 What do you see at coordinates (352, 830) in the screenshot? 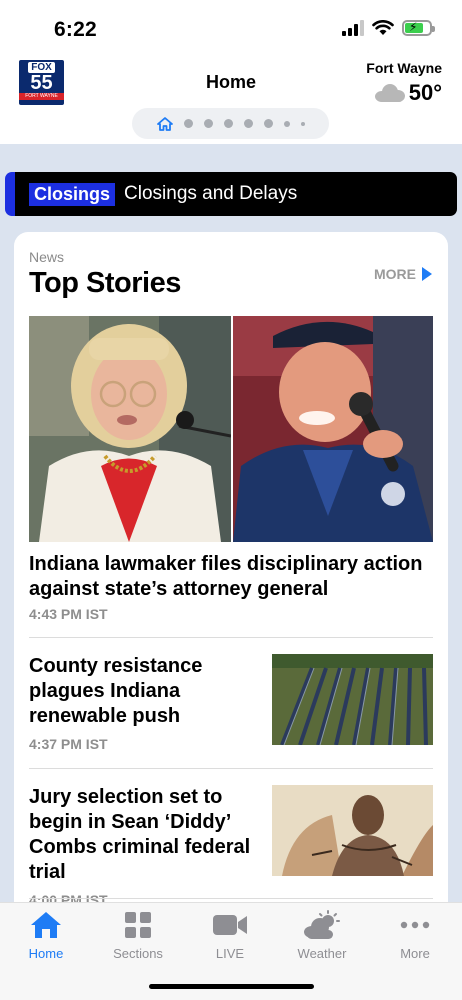
I see `courtroom-sketch-image` at bounding box center [352, 830].